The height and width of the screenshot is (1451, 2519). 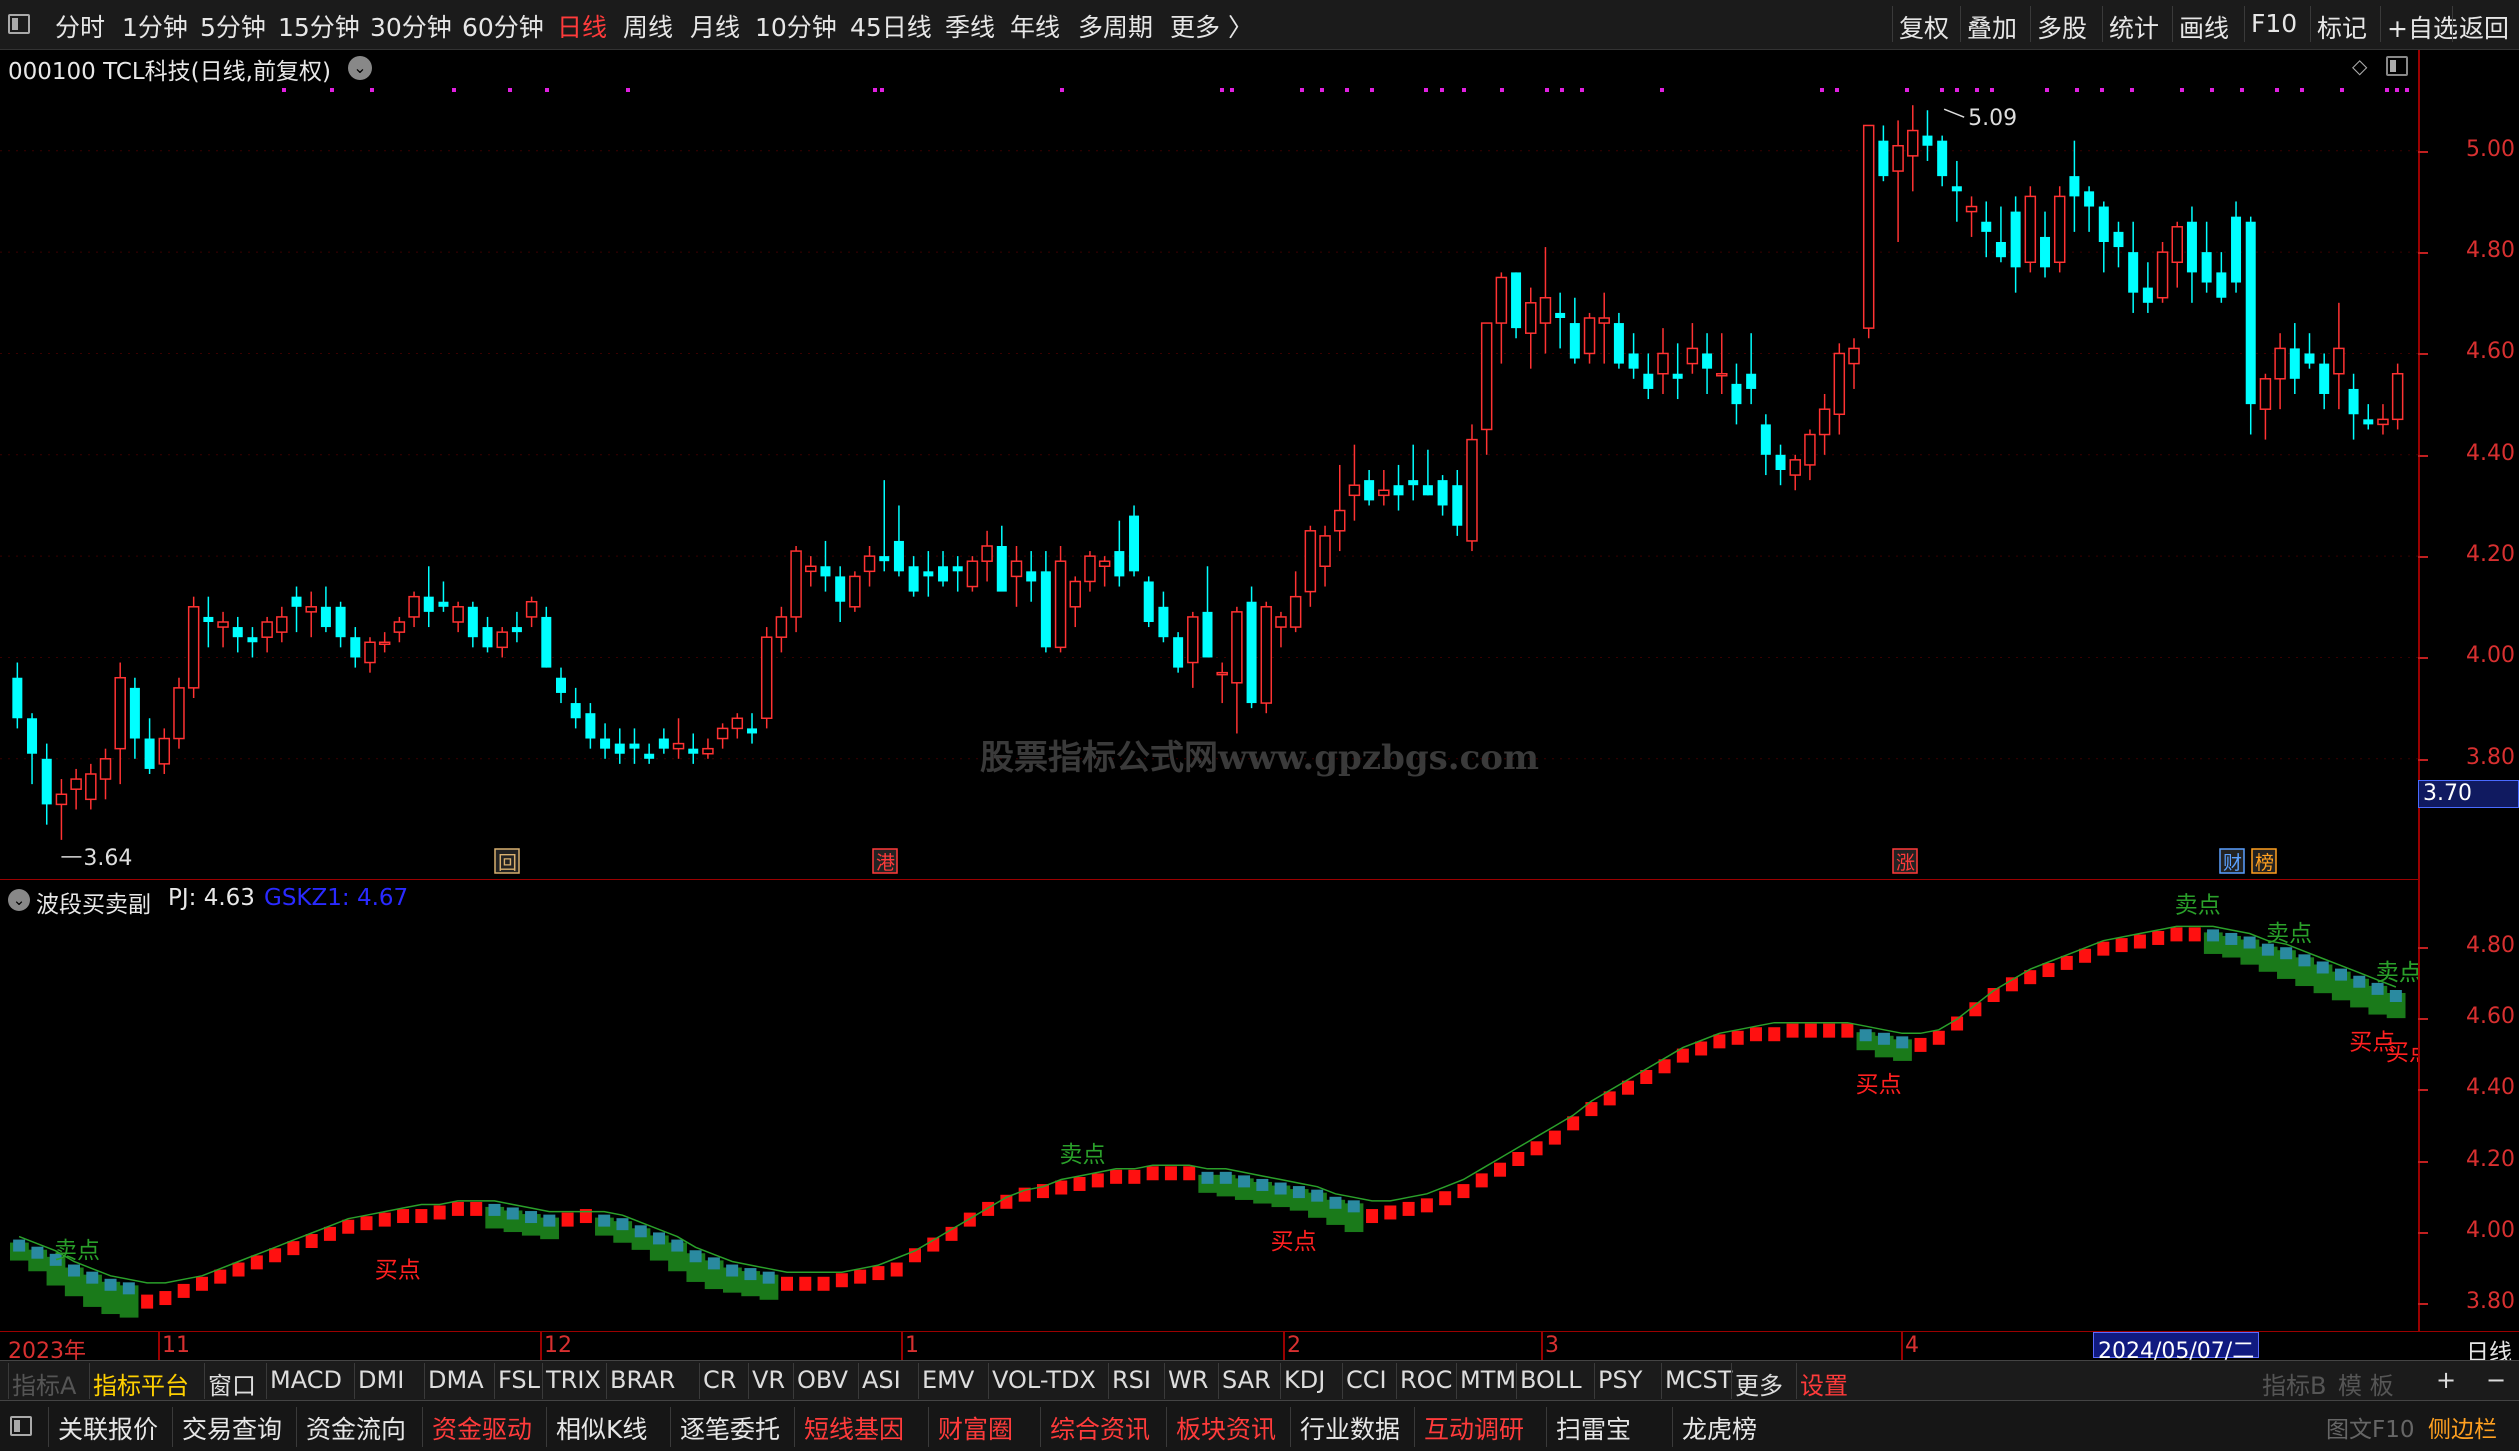 What do you see at coordinates (381, 1380) in the screenshot?
I see `indicator-tab-4: DMI` at bounding box center [381, 1380].